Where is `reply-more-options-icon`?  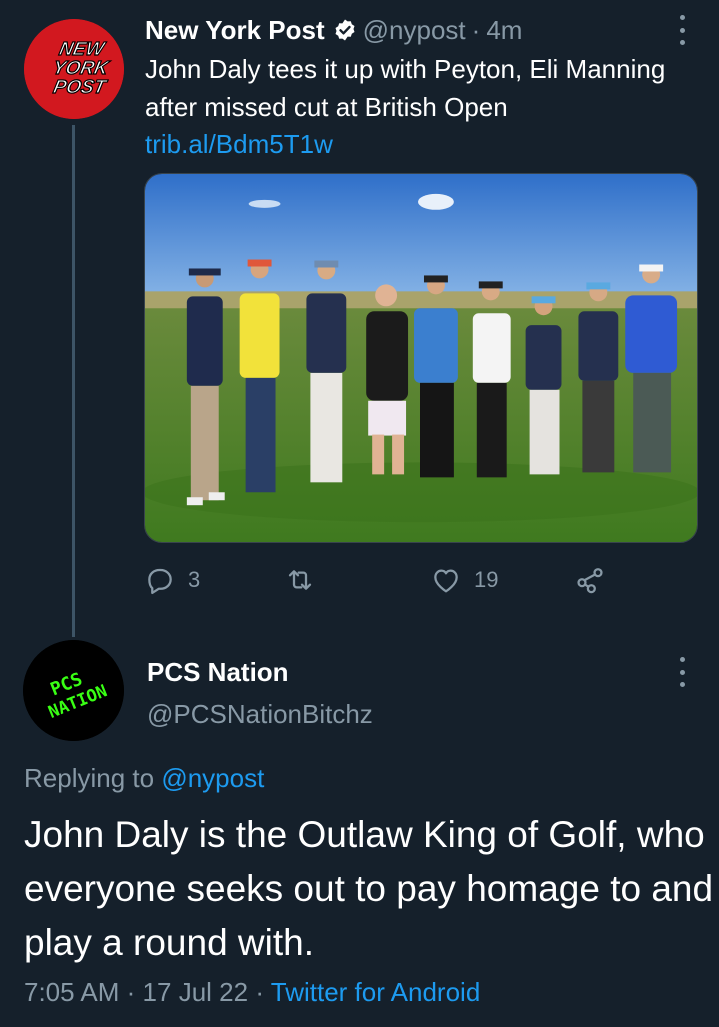 reply-more-options-icon is located at coordinates (682, 672).